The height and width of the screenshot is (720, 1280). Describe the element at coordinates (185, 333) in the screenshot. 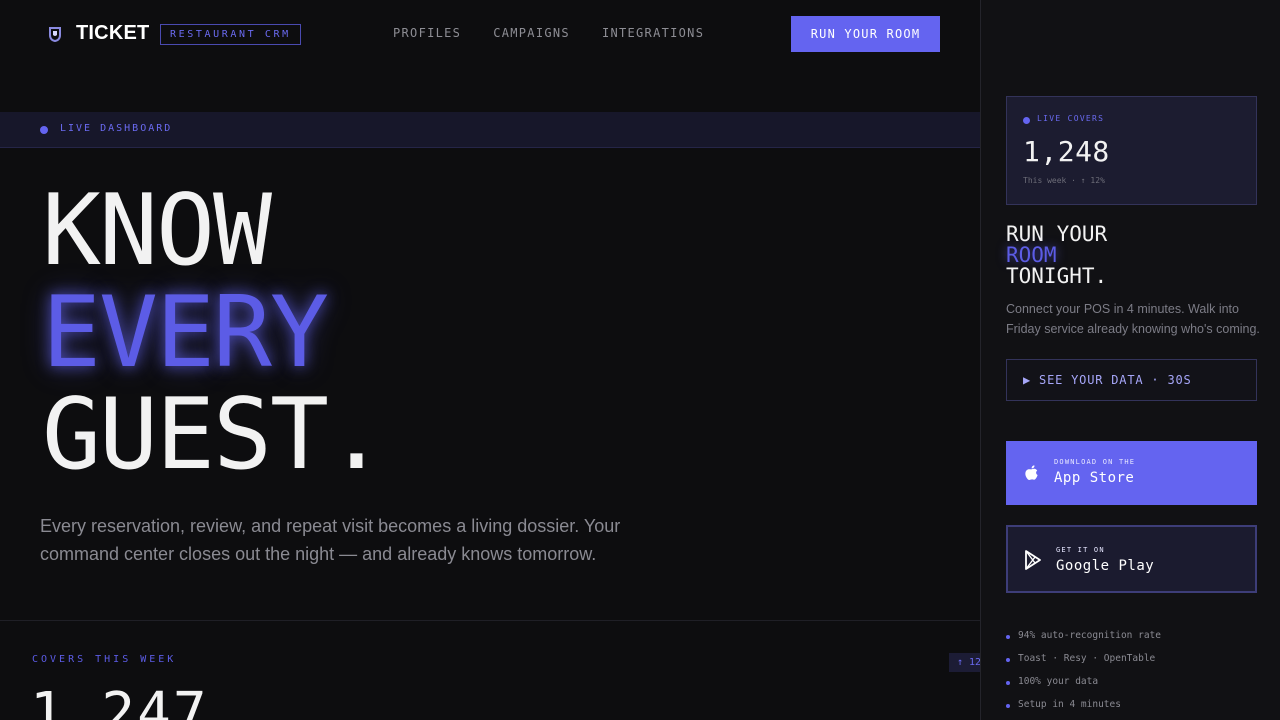

I see `hero-line-every: EVERY` at that location.